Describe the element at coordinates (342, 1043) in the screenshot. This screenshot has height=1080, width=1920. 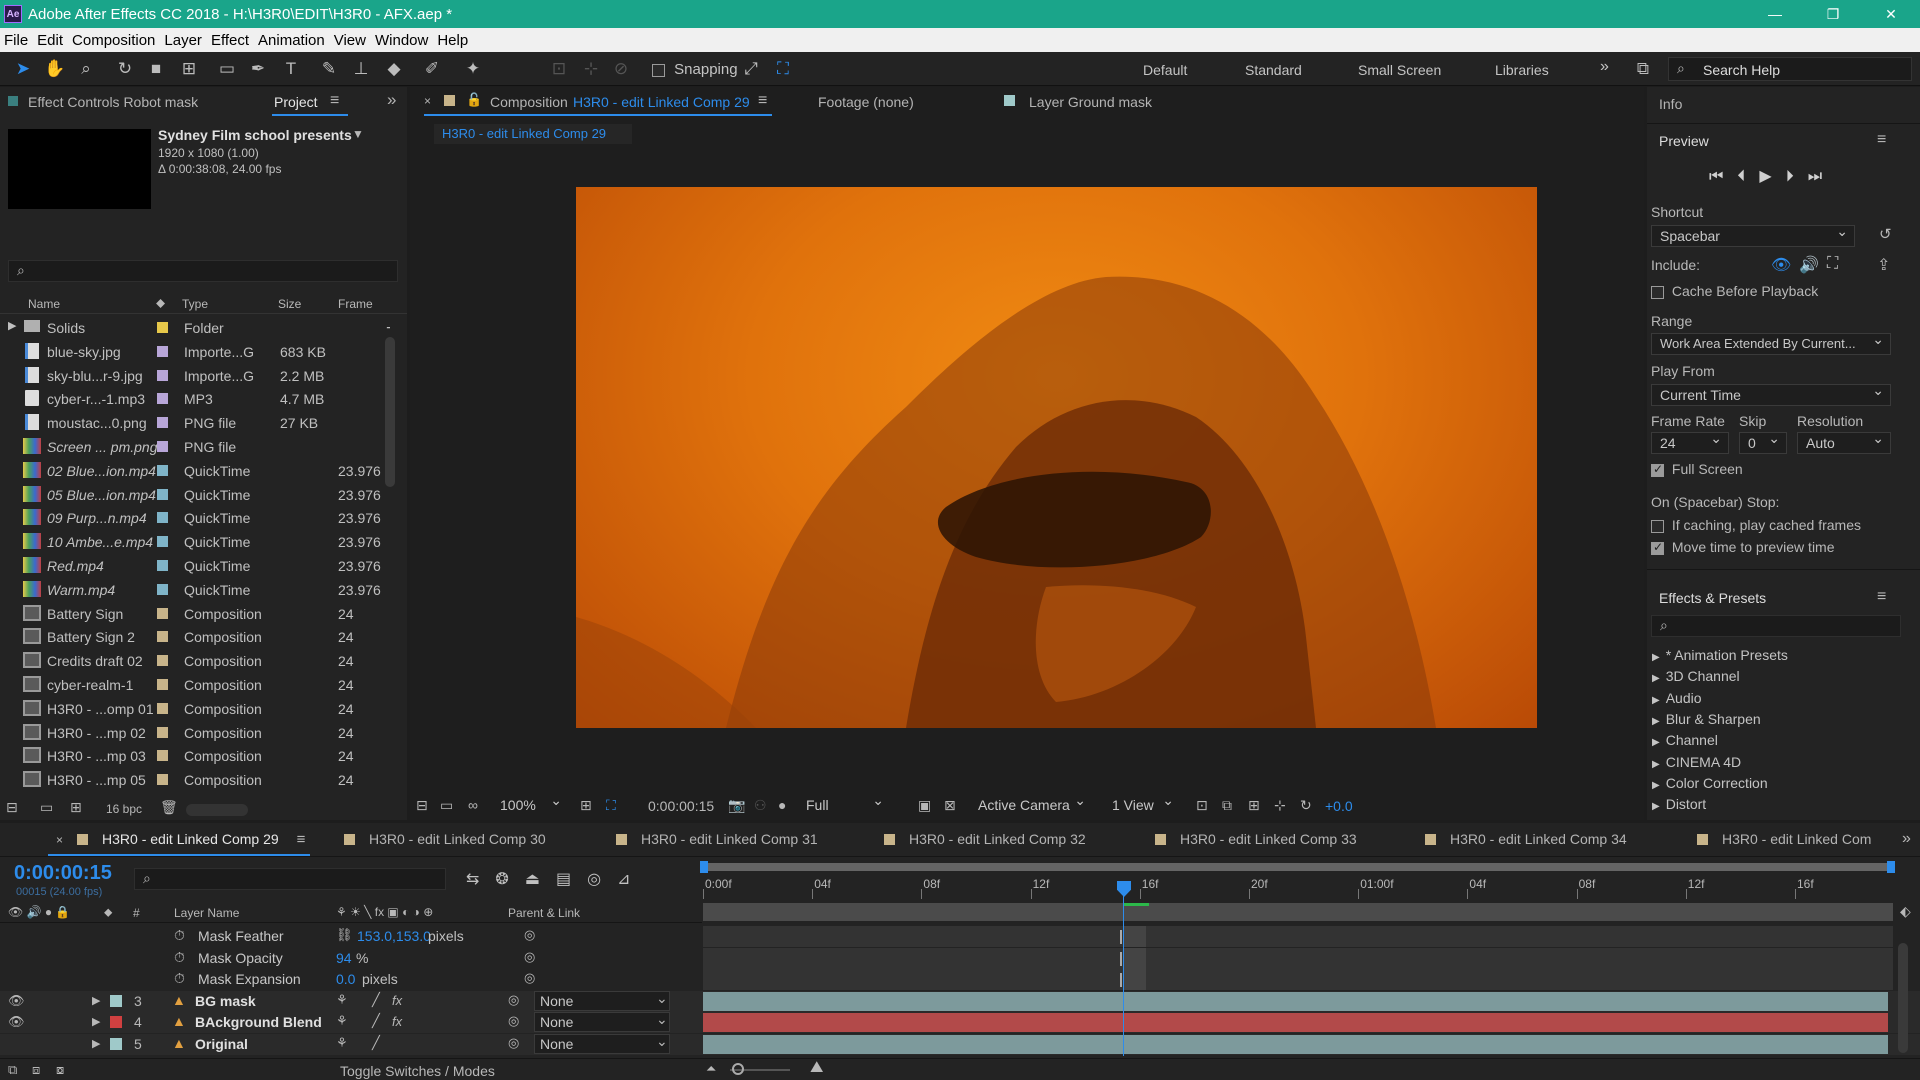
I see `shy-switch-icon: ⚘` at that location.